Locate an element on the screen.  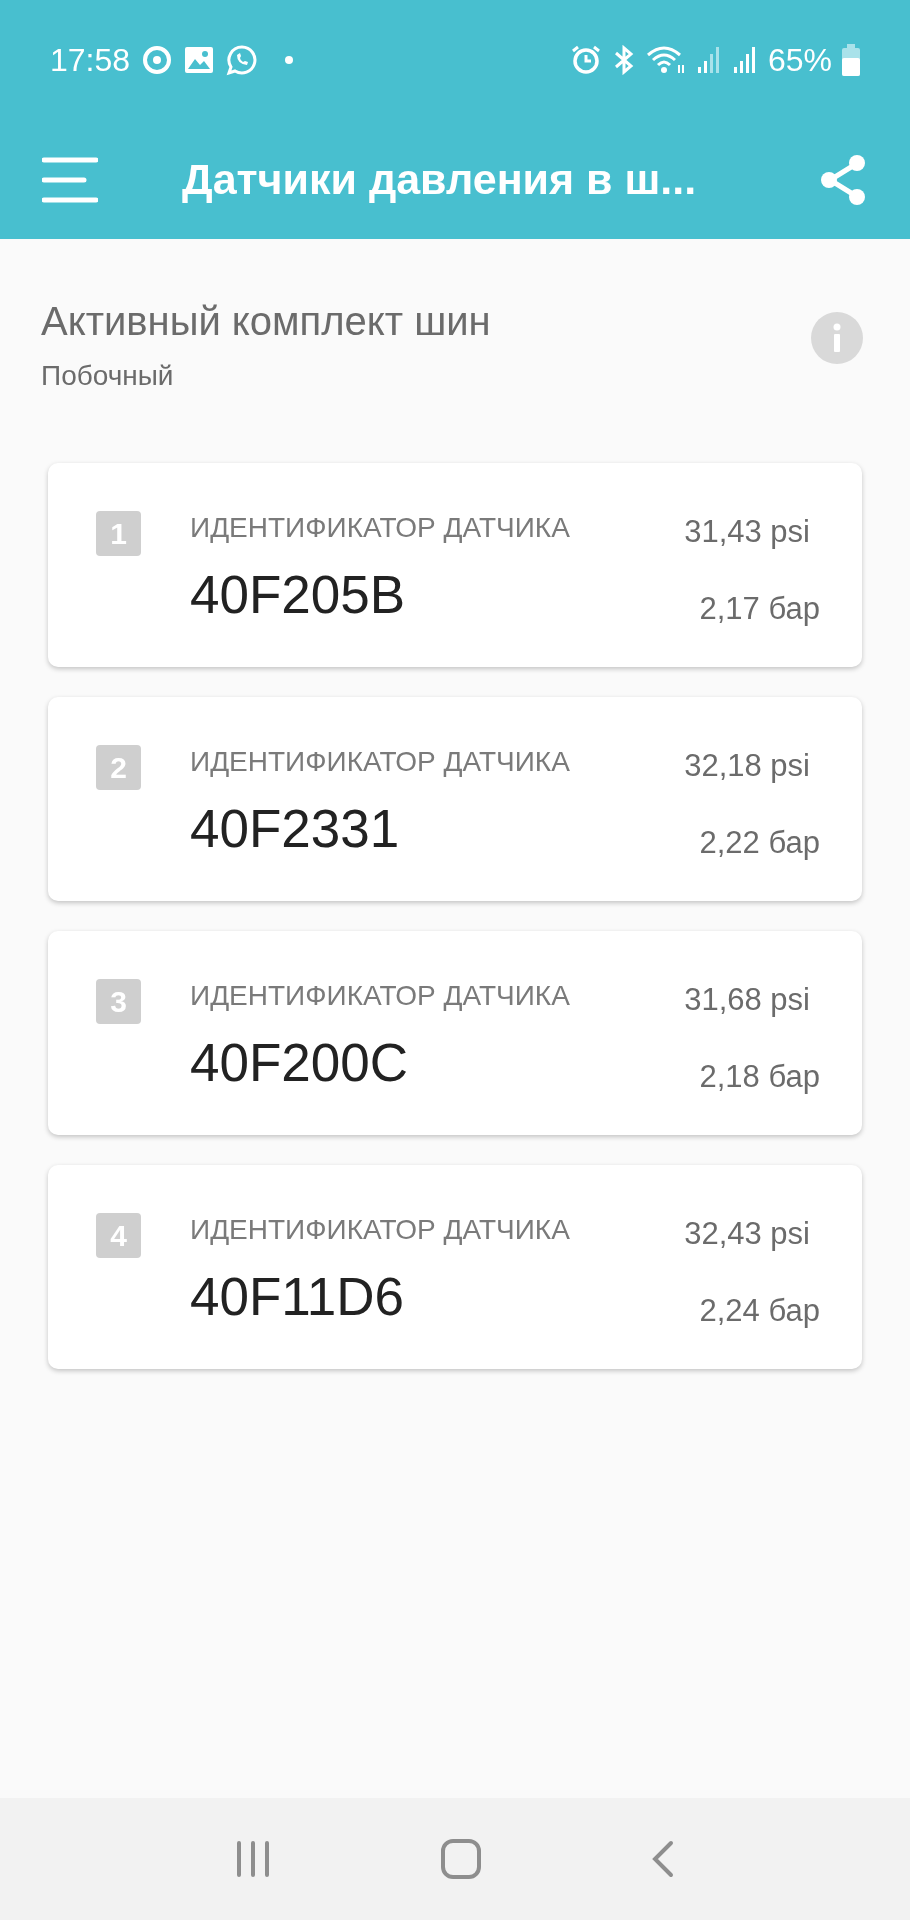
battery-percent: 65% is located at coordinates (799, 60).